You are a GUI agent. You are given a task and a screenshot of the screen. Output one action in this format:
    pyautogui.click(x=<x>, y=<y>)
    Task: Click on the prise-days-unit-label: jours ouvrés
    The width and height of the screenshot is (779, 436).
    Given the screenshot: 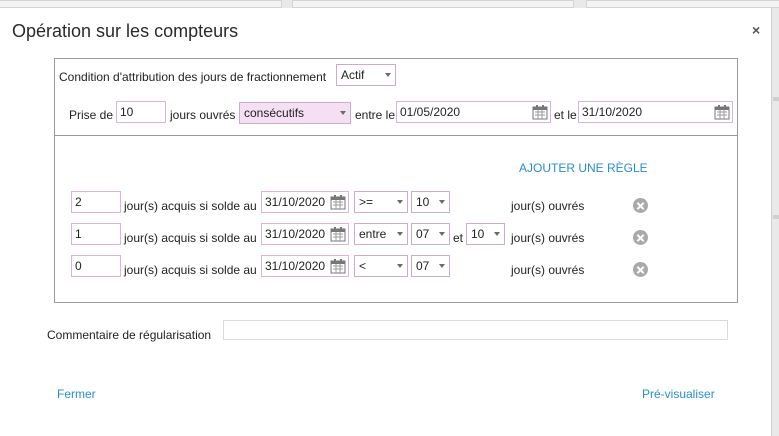 What is the action you would take?
    pyautogui.click(x=203, y=115)
    